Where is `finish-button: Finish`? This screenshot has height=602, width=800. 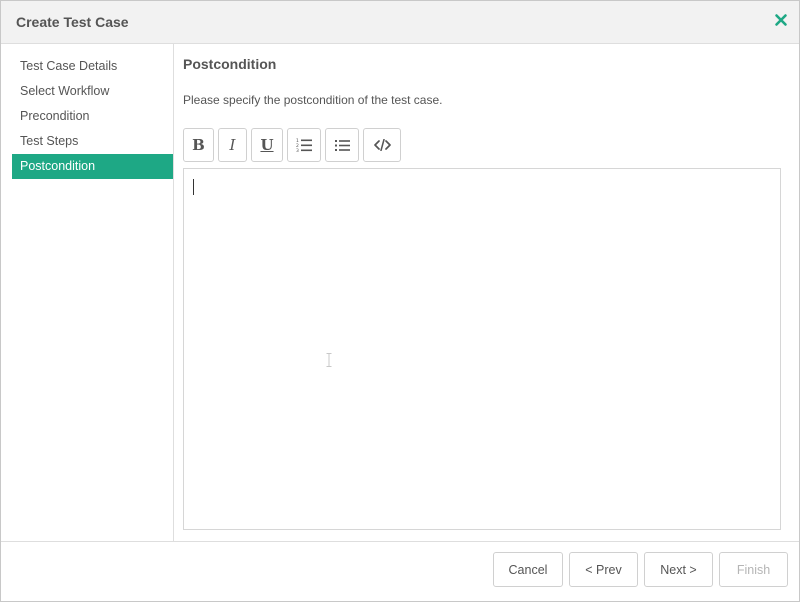 finish-button: Finish is located at coordinates (753, 569).